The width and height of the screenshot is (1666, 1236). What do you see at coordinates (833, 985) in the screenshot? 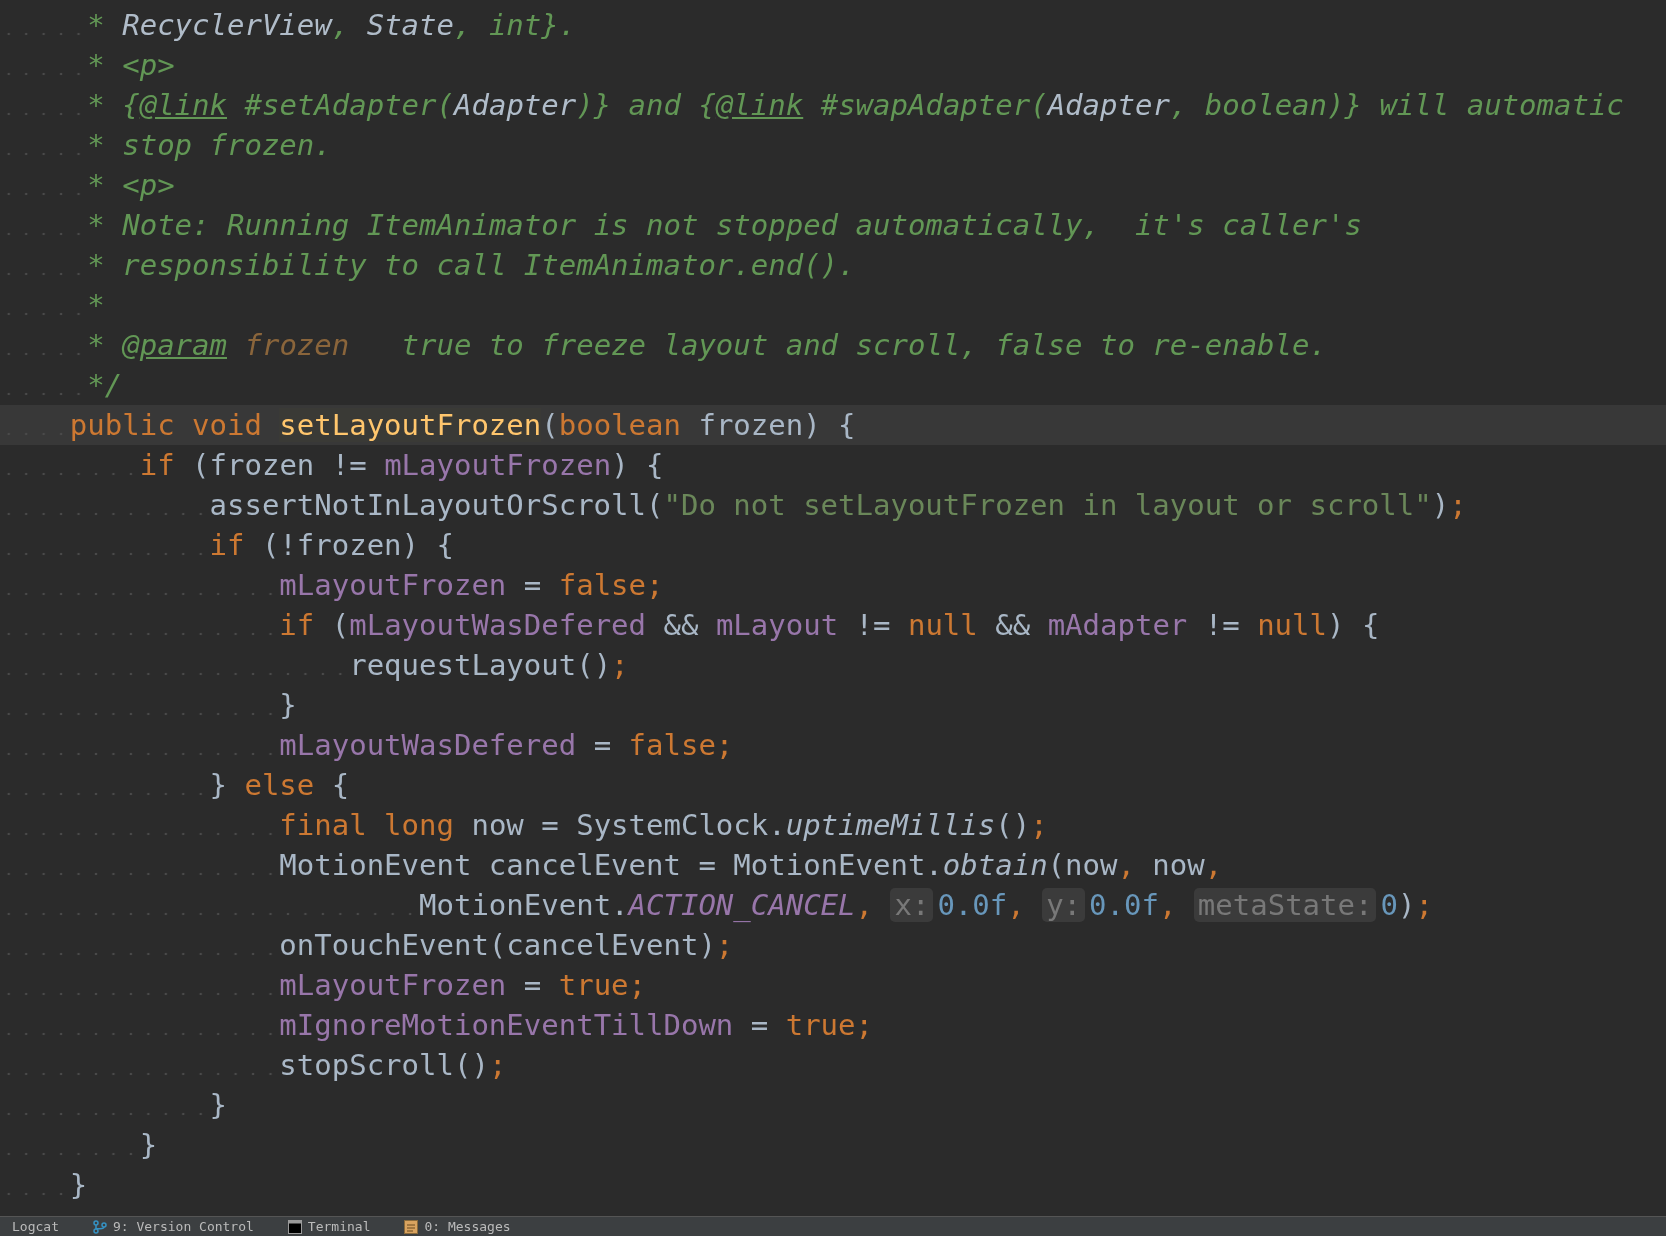
I see `code-line: mLayoutFrozen = true;` at bounding box center [833, 985].